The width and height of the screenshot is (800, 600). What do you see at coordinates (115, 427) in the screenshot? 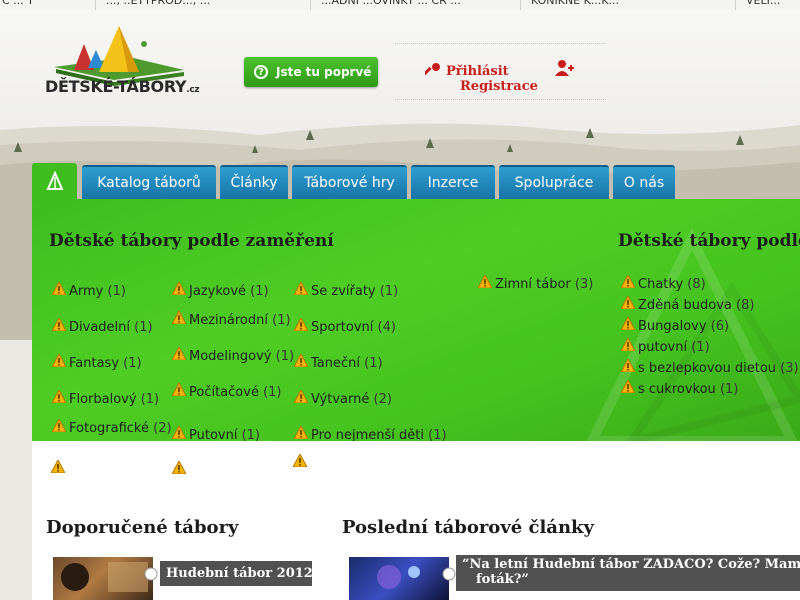
I see `focus-category-link: Fotografické (2)` at bounding box center [115, 427].